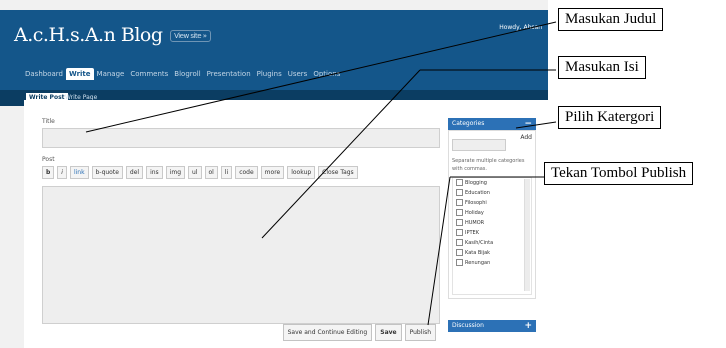 The width and height of the screenshot is (726, 348). I want to click on publish-button: Publish, so click(420, 332).